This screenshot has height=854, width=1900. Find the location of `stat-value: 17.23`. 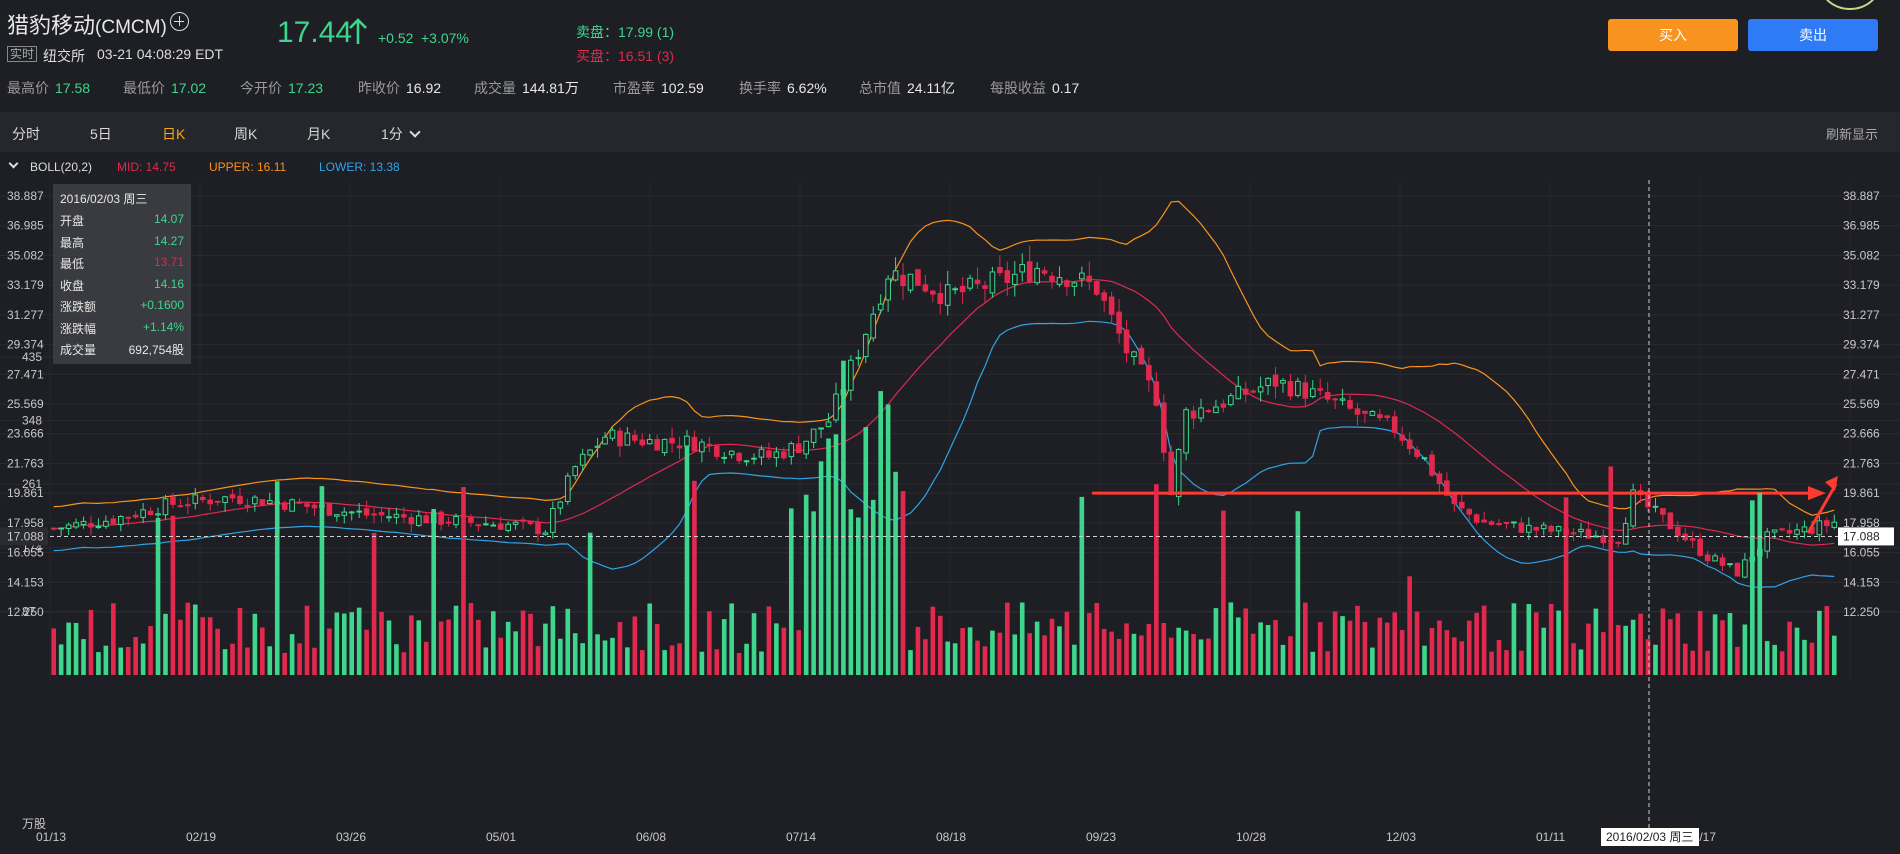

stat-value: 17.23 is located at coordinates (306, 88).